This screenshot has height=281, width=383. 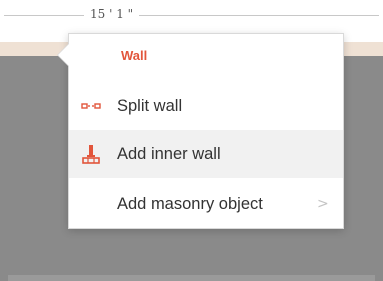 I want to click on add-masonry-object-label: Add masonry object, so click(x=190, y=203).